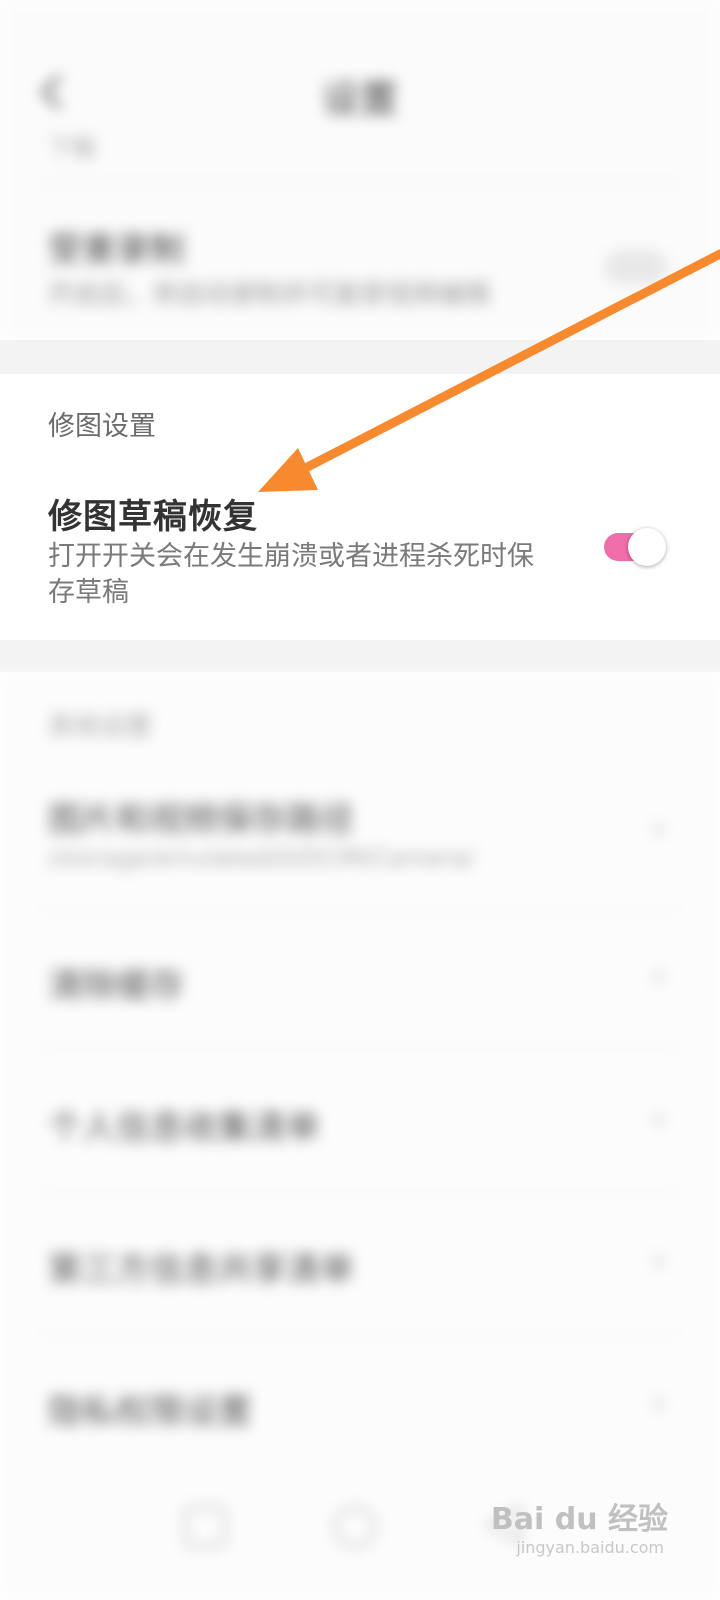 The width and height of the screenshot is (720, 1600). I want to click on watermark-logo: Bai du 经验, so click(579, 1519).